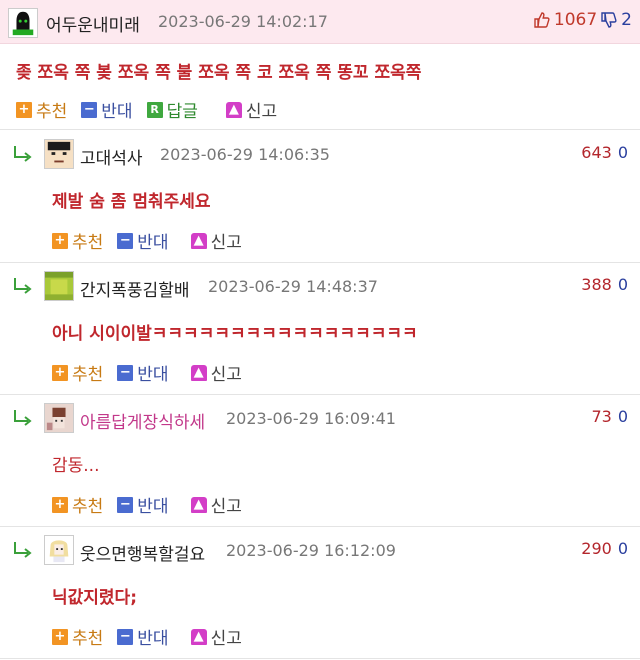 Image resolution: width=640 pixels, height=660 pixels. What do you see at coordinates (601, 416) in the screenshot?
I see `comment-upvote-count: 73` at bounding box center [601, 416].